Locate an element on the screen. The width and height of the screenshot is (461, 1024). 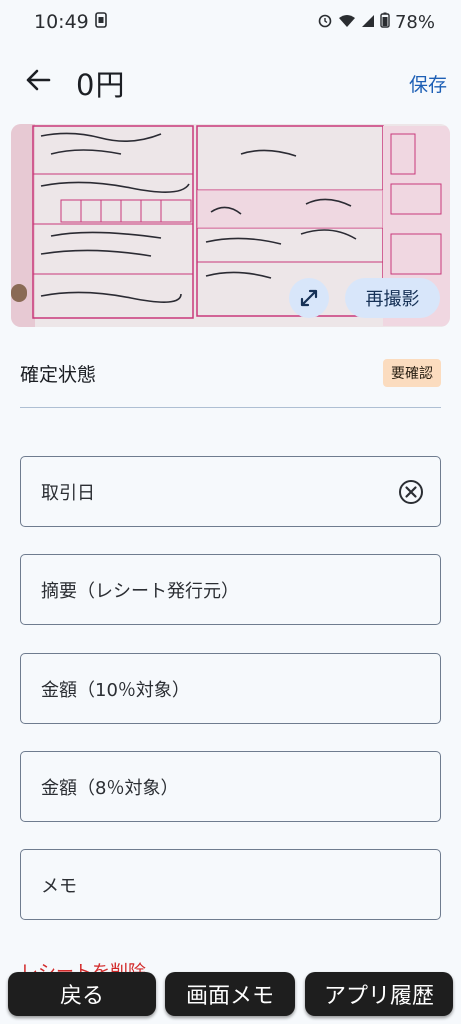
sim-icon is located at coordinates (100, 22).